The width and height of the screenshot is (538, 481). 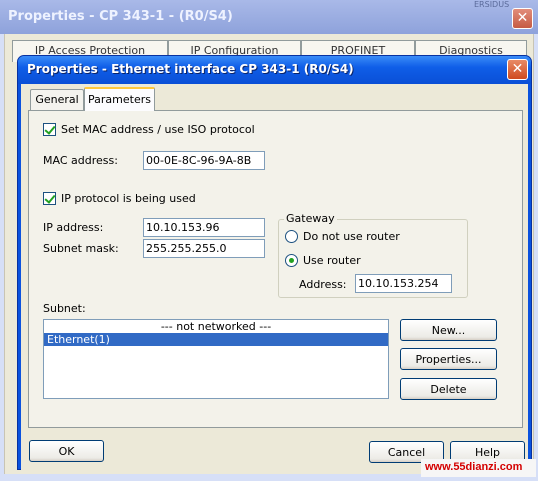 I want to click on do-not-use-router-label: Do not use router, so click(x=351, y=236).